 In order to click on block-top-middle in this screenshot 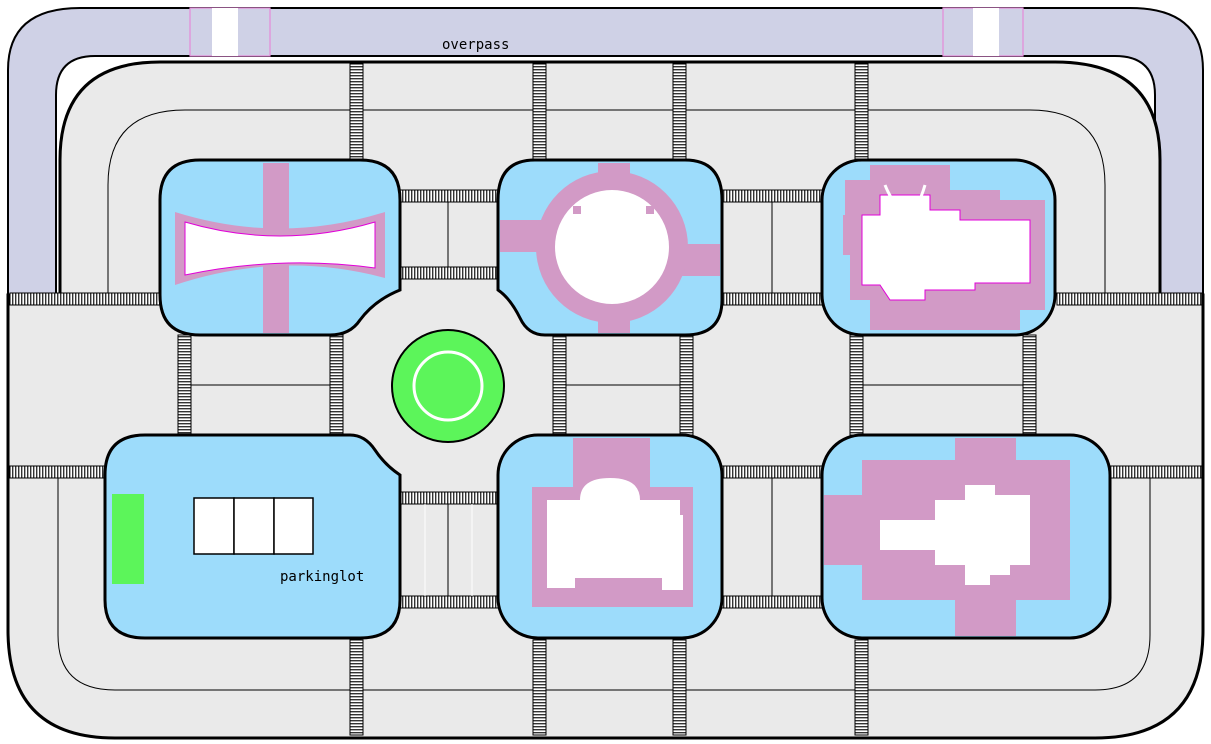, I will do `click(610, 247)`.